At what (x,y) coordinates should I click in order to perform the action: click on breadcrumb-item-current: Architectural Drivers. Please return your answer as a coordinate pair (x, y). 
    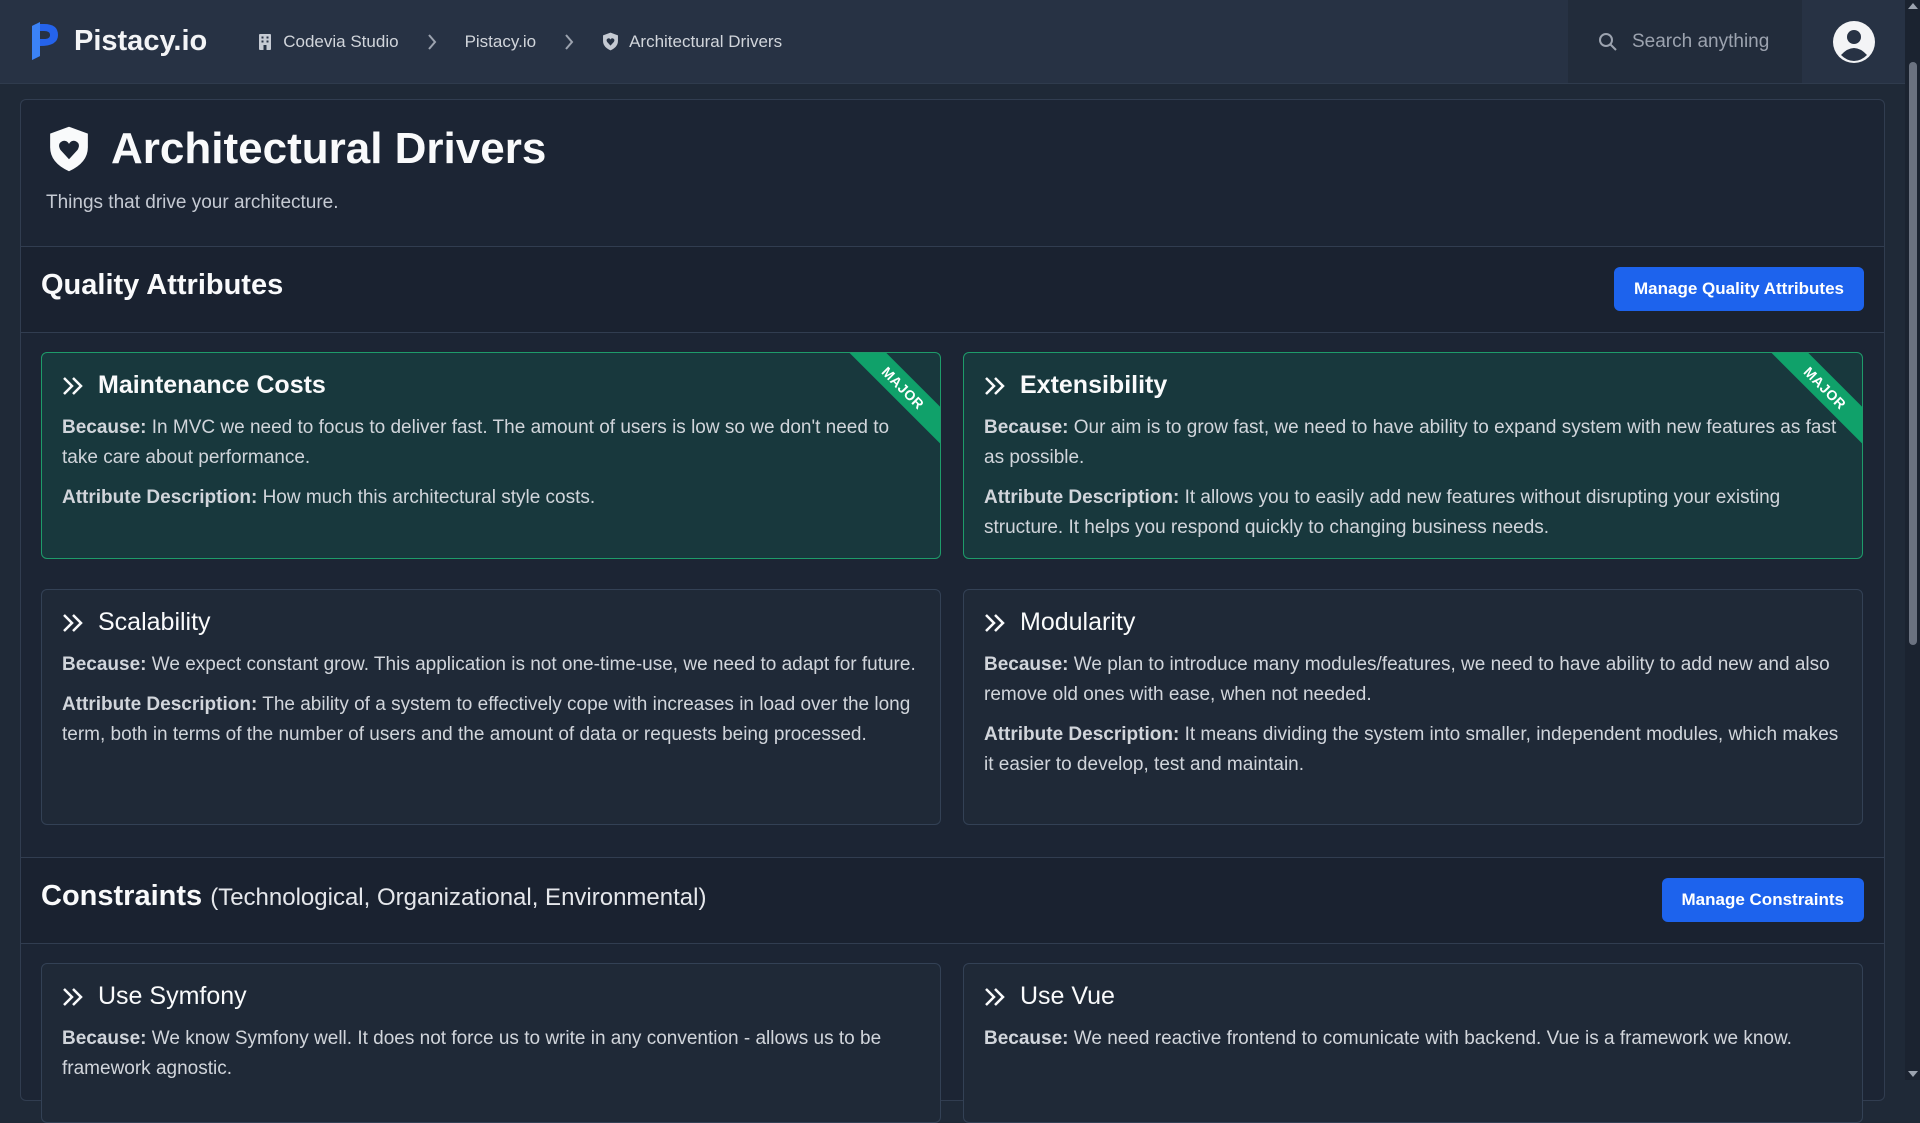
    Looking at the image, I should click on (692, 42).